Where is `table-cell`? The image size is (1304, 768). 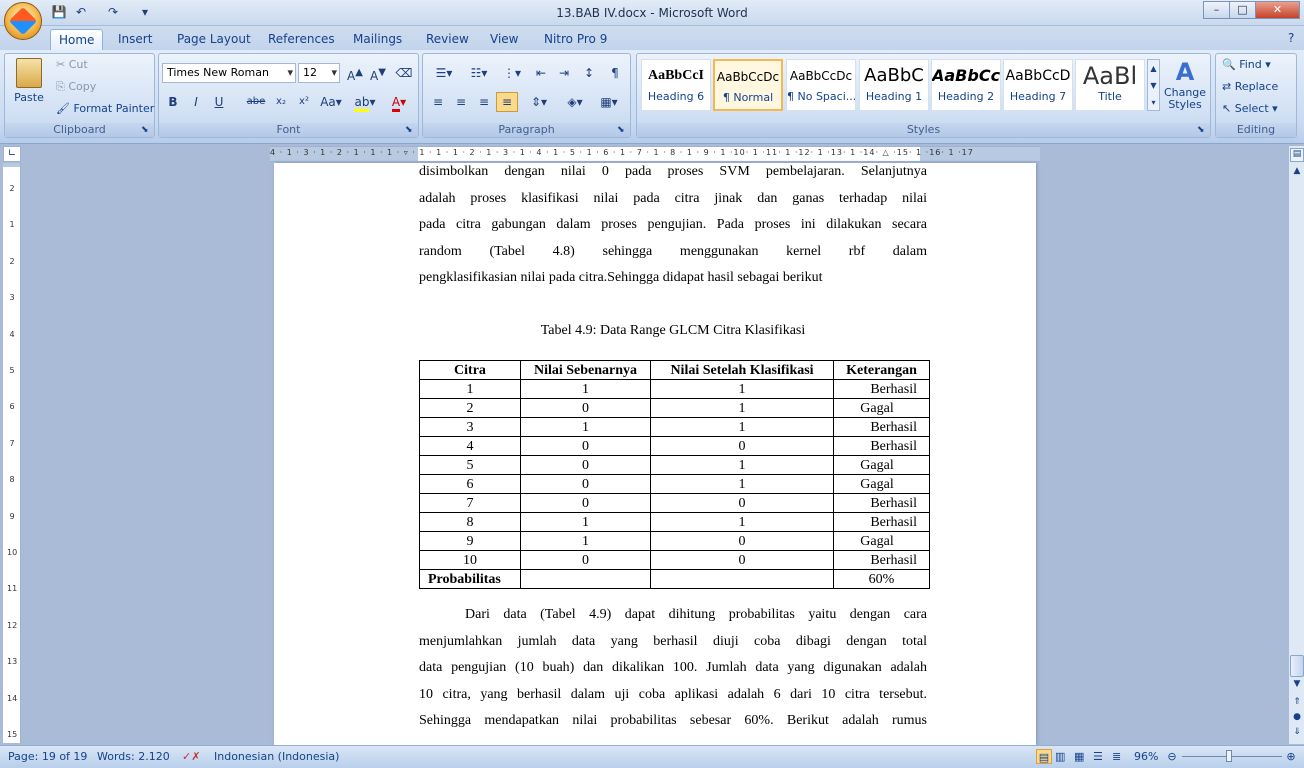 table-cell is located at coordinates (742, 579).